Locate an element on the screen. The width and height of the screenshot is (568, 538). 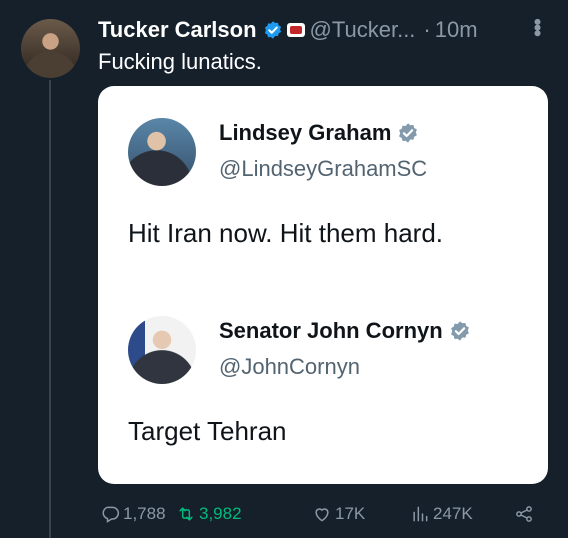
reply-count: 1,788 is located at coordinates (144, 513).